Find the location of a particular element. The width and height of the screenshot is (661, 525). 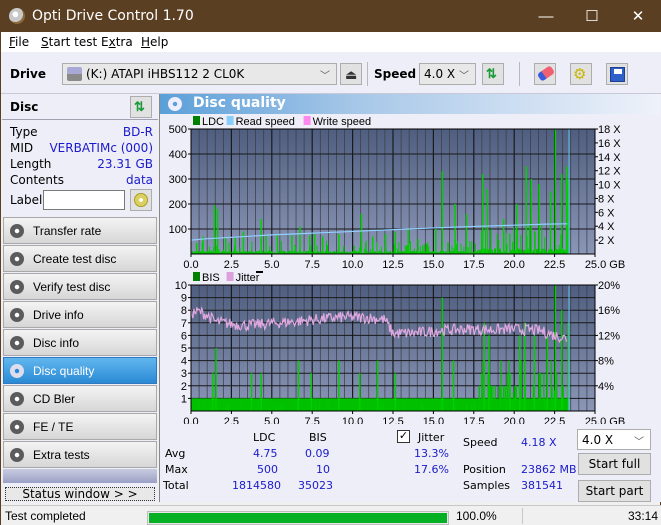

position-value: 23862 MB is located at coordinates (549, 469).